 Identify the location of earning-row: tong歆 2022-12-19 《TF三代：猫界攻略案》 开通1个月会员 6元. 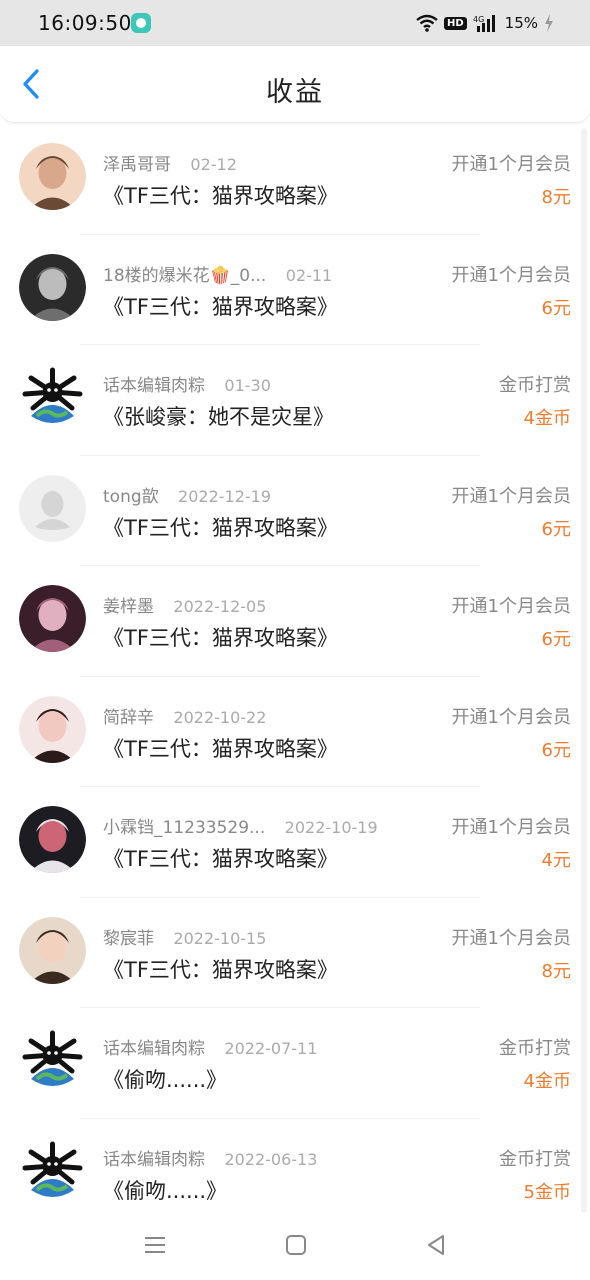
(295, 511).